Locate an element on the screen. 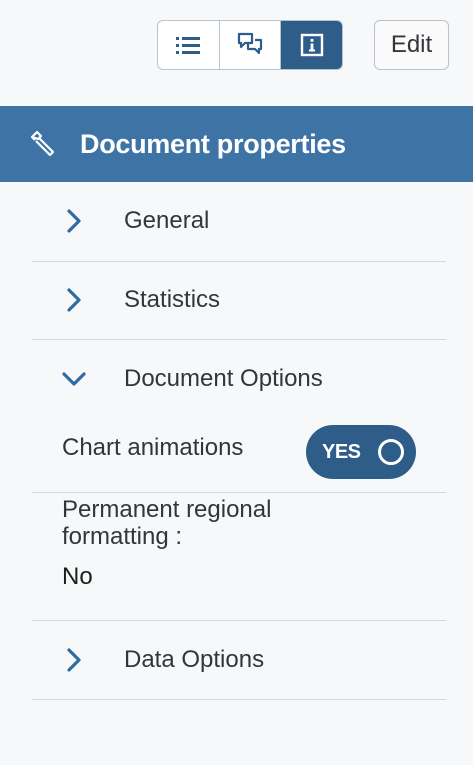 This screenshot has width=473, height=765. document-properties-header: Document properties is located at coordinates (236, 144).